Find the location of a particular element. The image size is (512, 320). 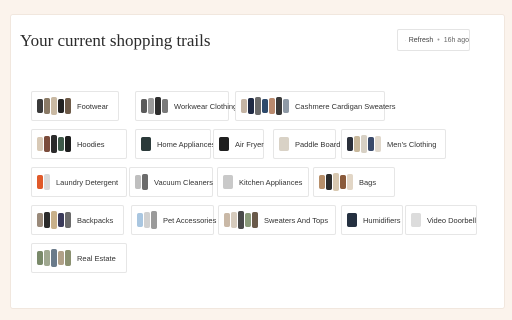

trail-chip: Laundry Detergent is located at coordinates (79, 182).